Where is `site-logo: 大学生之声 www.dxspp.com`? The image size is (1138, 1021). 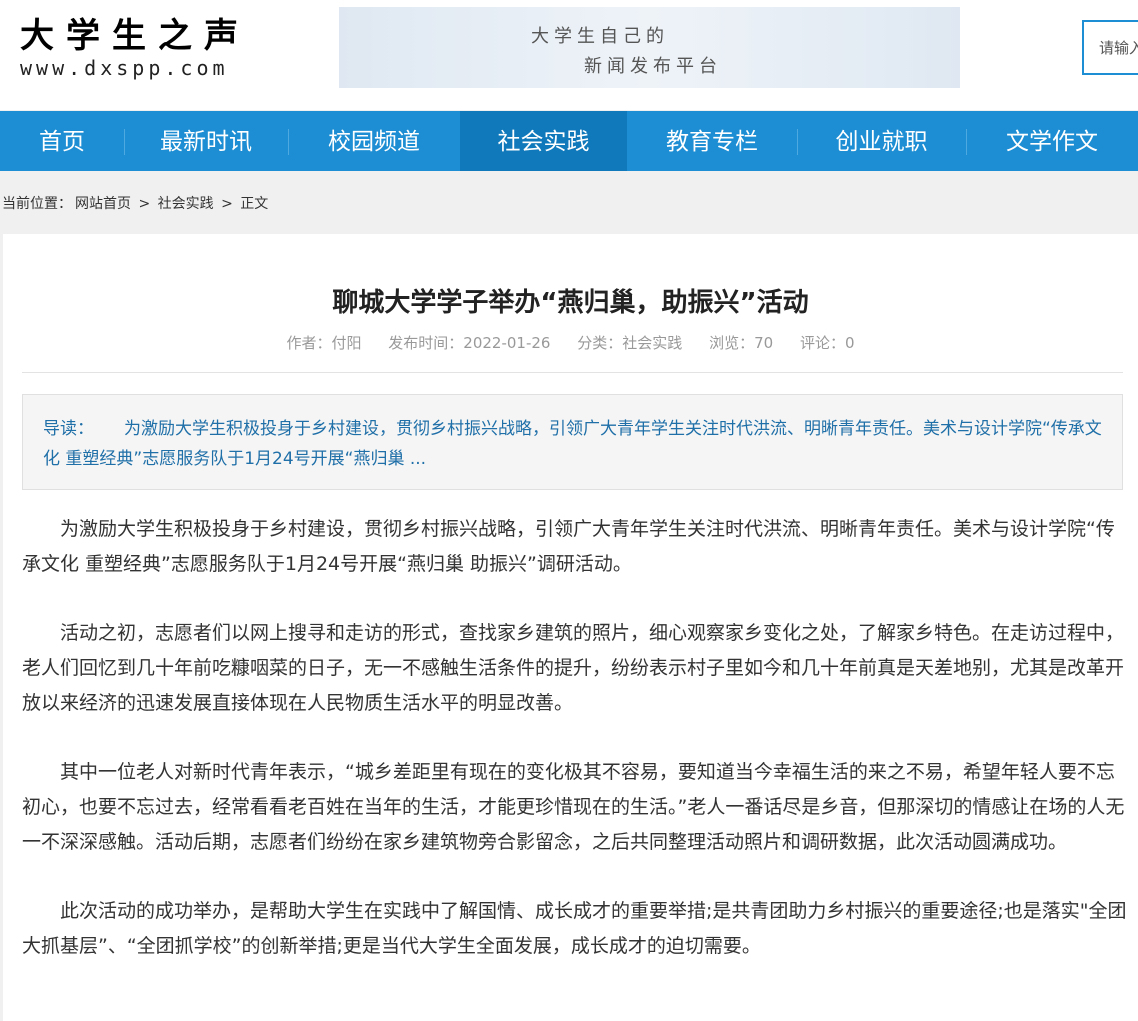 site-logo: 大学生之声 www.dxspp.com is located at coordinates (135, 49).